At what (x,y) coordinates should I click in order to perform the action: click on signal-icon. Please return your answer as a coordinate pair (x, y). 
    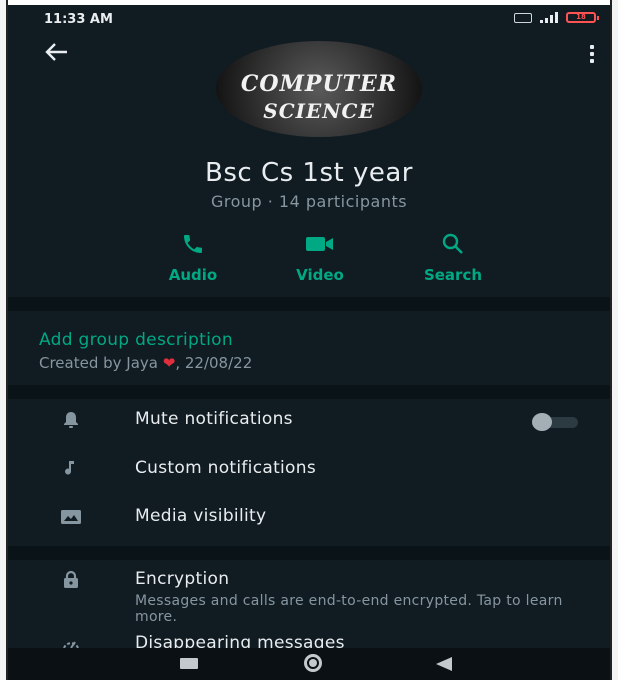
    Looking at the image, I should click on (549, 17).